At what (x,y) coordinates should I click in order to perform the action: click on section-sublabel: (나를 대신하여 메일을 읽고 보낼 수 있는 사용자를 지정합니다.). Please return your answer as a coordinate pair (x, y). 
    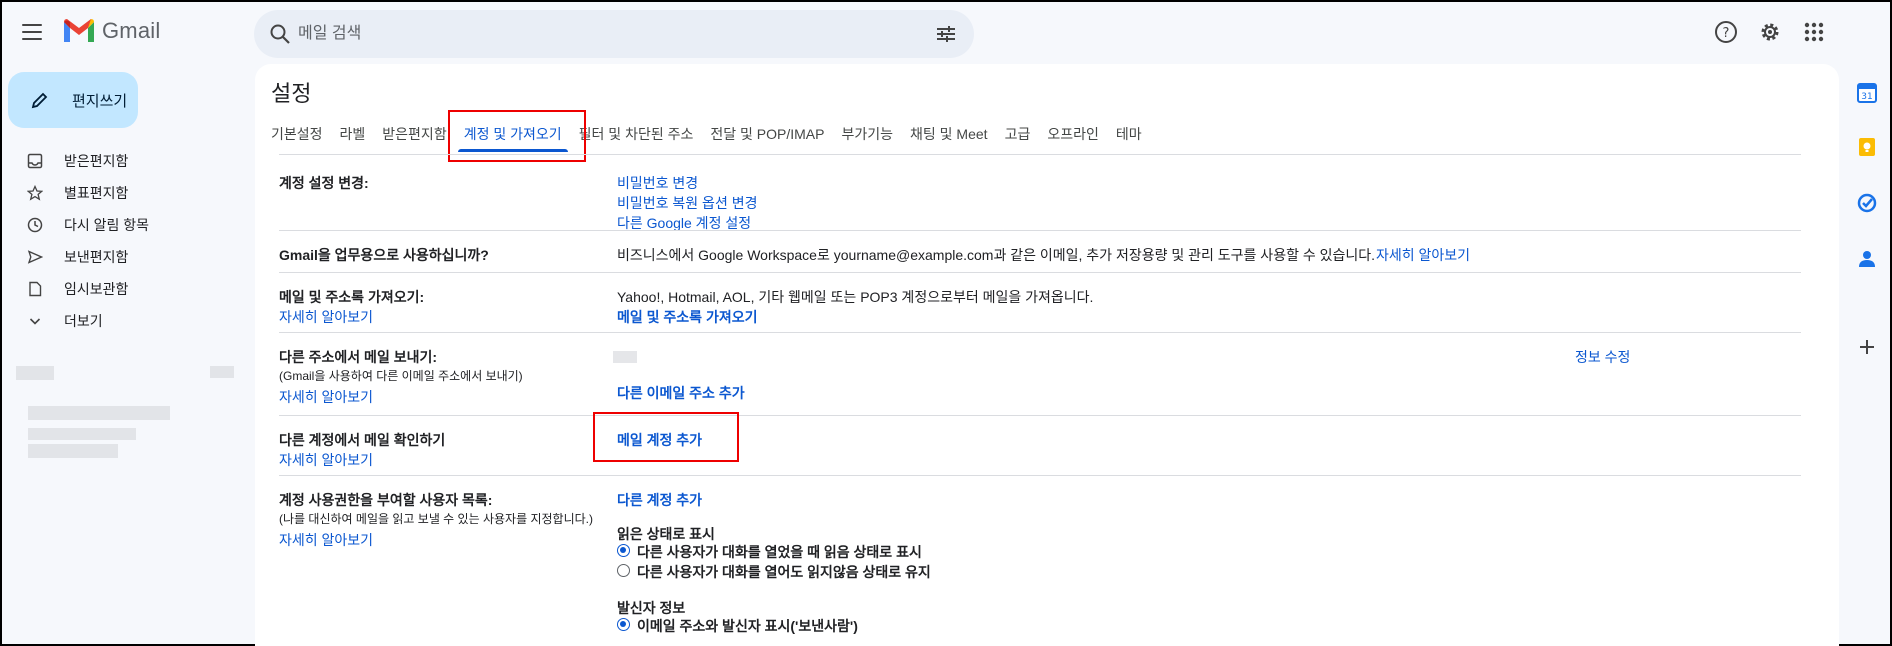
    Looking at the image, I should click on (436, 519).